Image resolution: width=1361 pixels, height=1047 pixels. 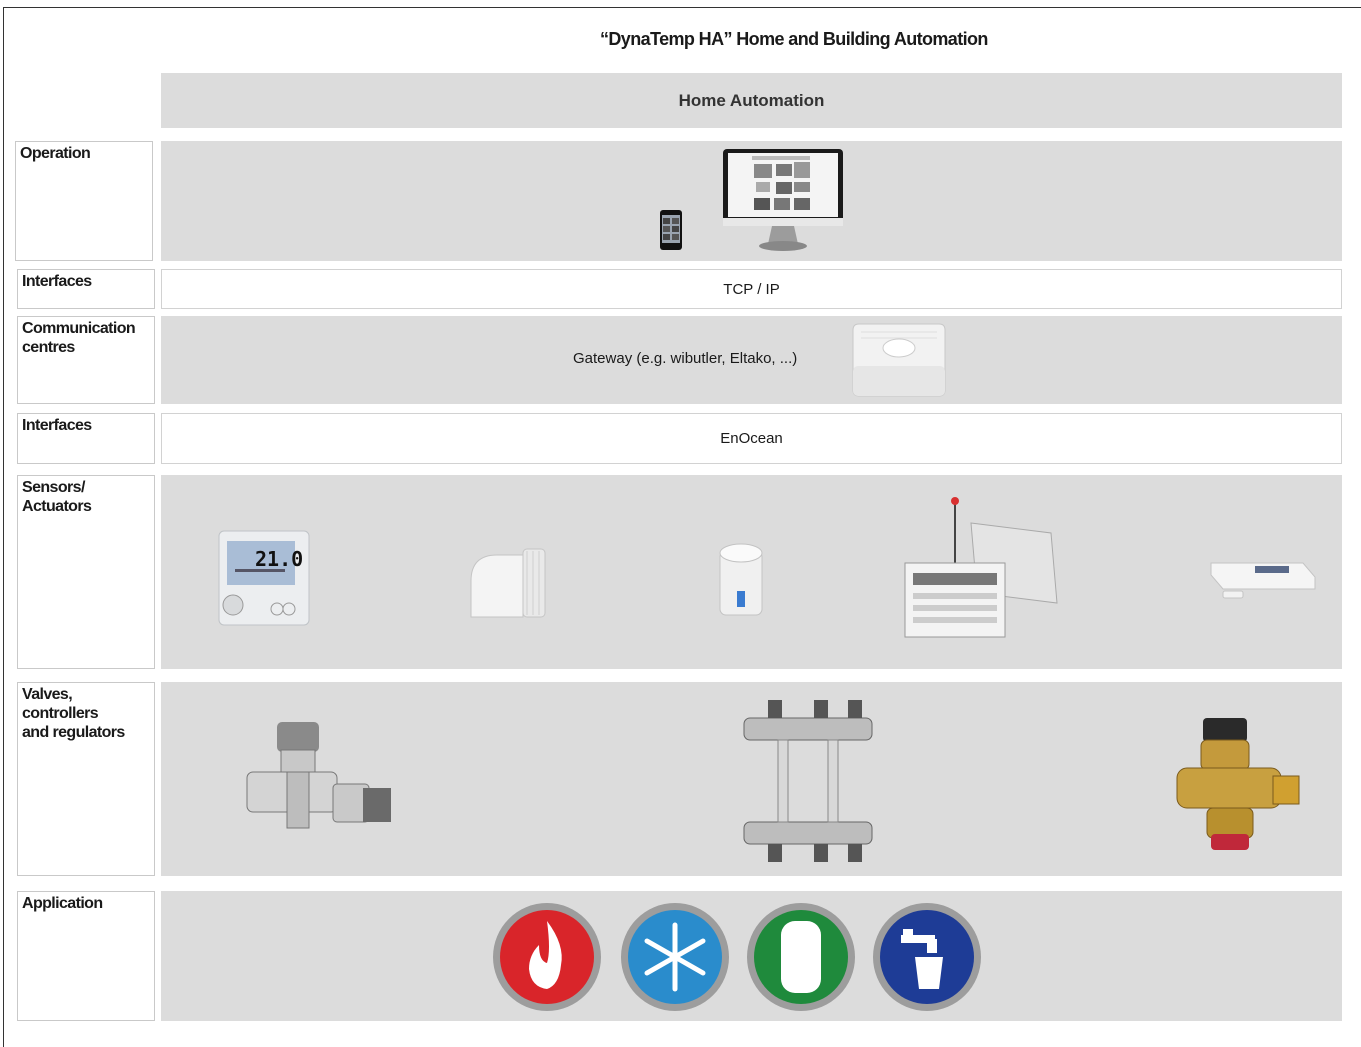 What do you see at coordinates (741, 580) in the screenshot?
I see `actuator-icon` at bounding box center [741, 580].